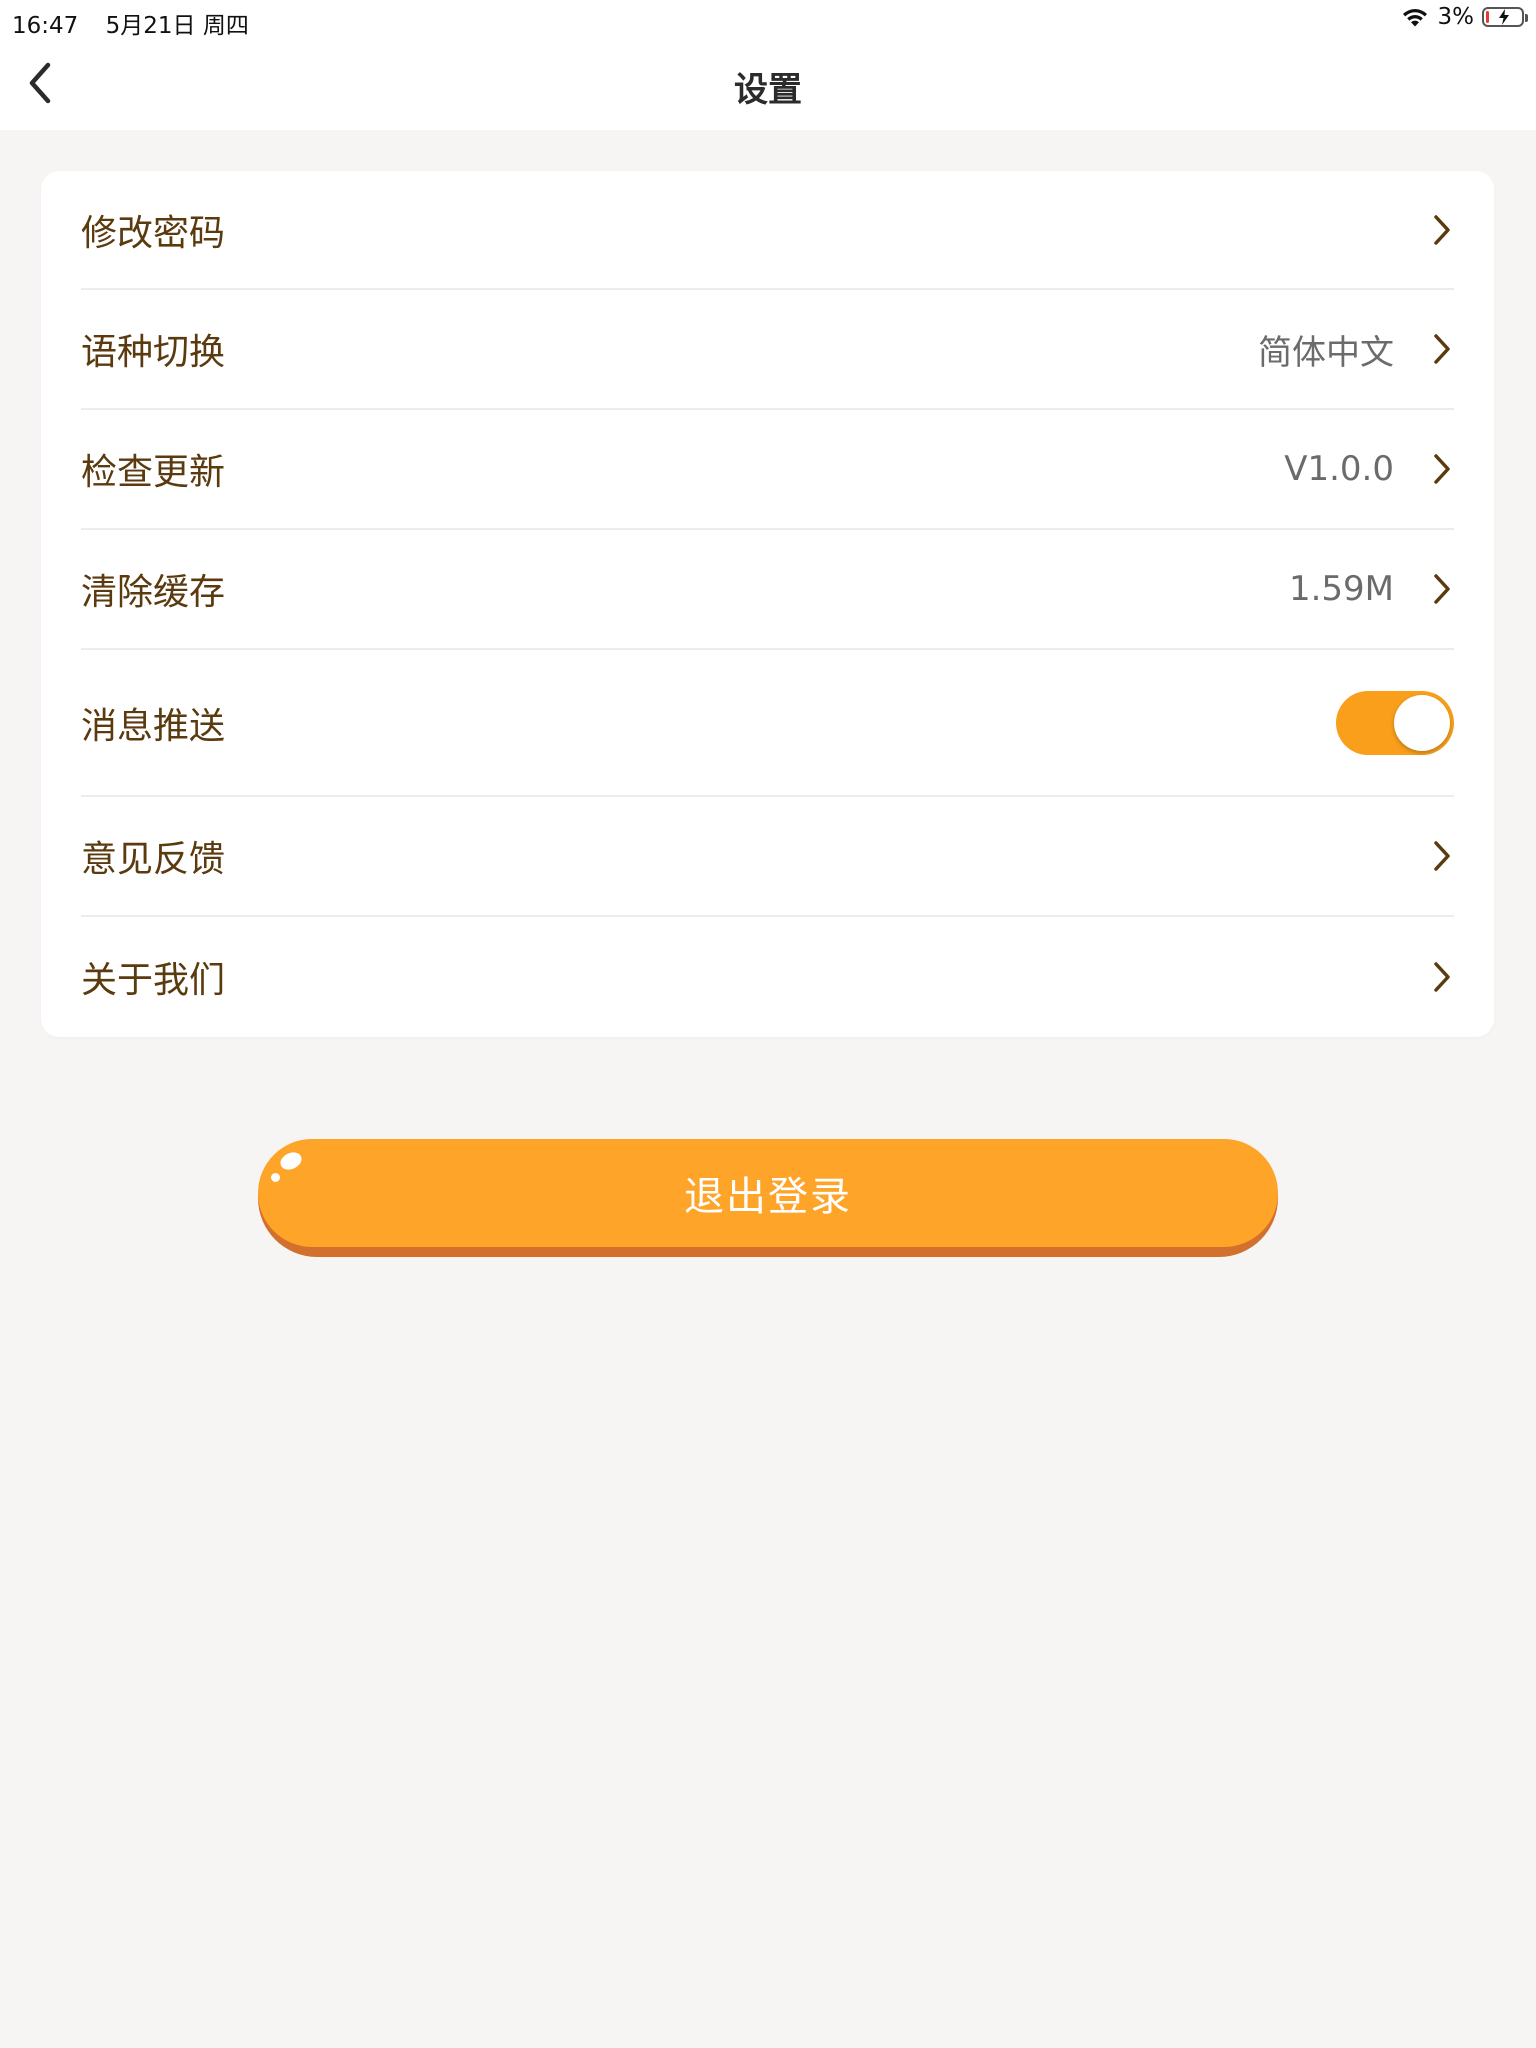 This screenshot has height=2048, width=1536. I want to click on settings-row-clear-cache: 清除缓存 1.59M, so click(767, 590).